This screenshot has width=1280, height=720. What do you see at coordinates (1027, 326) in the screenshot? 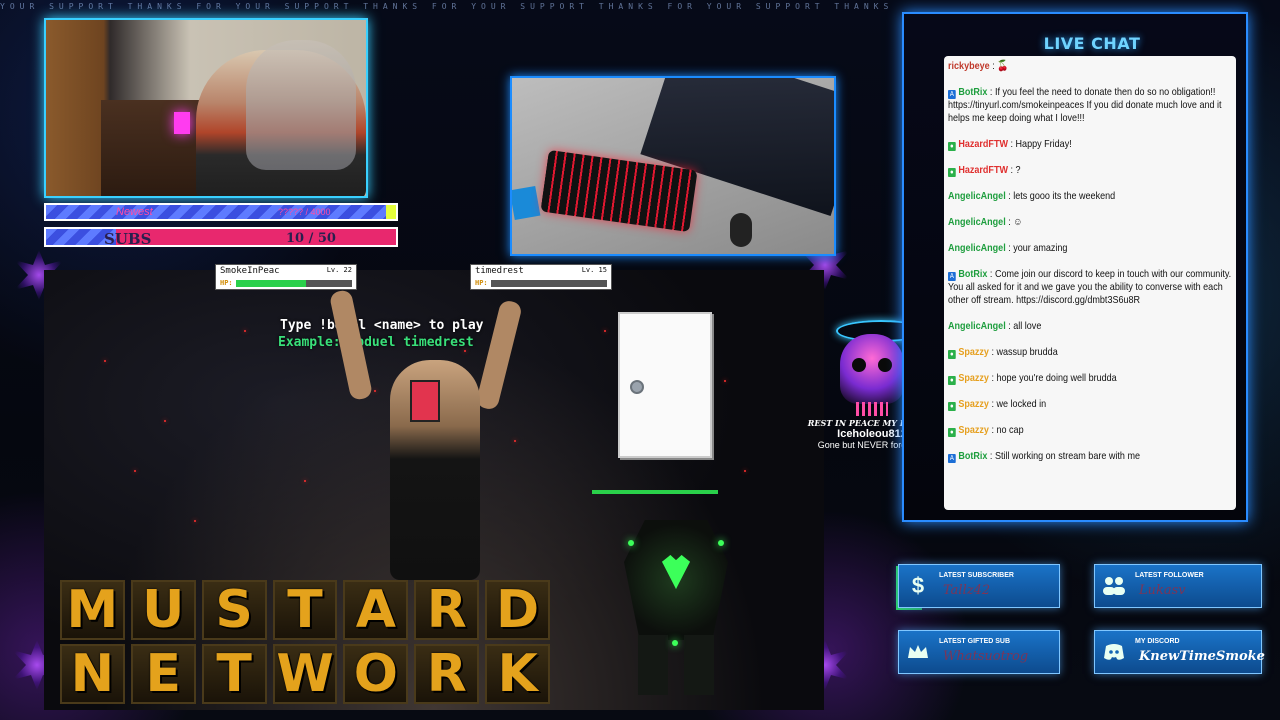
I see `chat-text: all love` at bounding box center [1027, 326].